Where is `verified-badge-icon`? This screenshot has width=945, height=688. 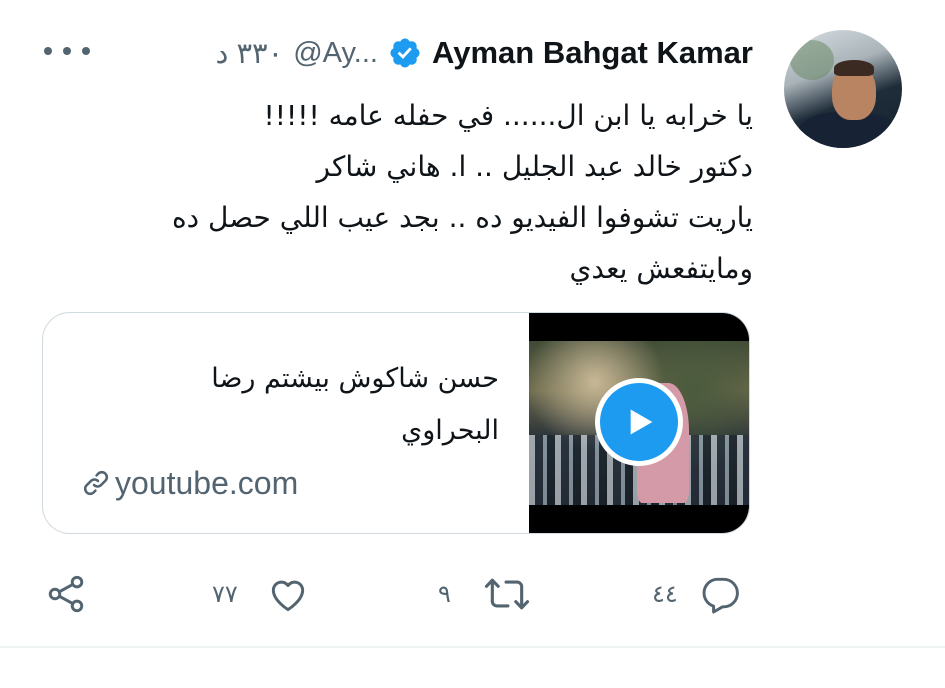 verified-badge-icon is located at coordinates (405, 53).